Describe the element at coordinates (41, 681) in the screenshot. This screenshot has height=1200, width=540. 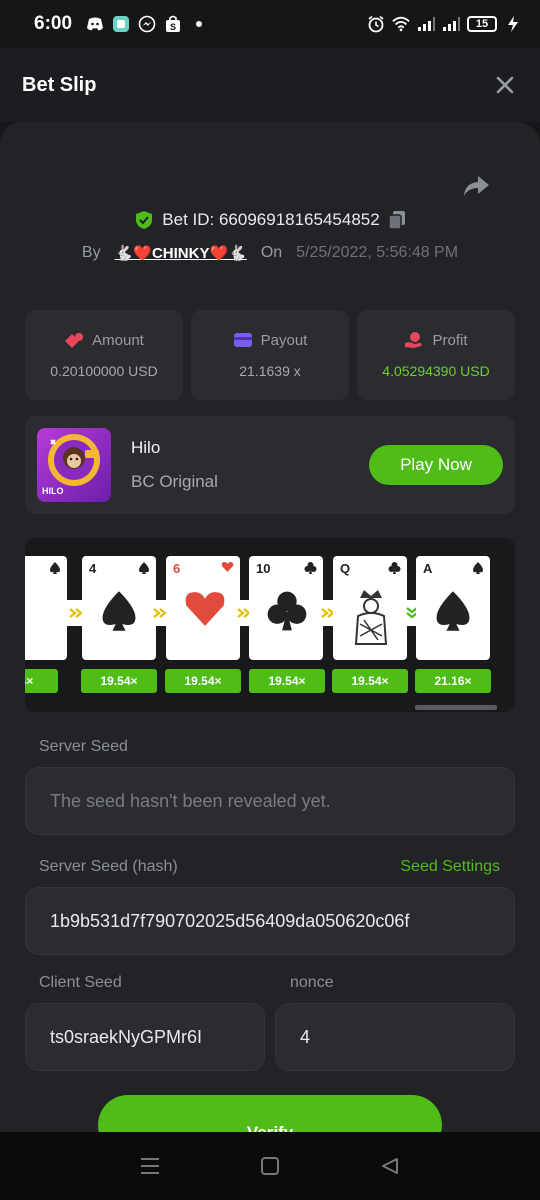
I see `multiplier-badge: 4×` at that location.